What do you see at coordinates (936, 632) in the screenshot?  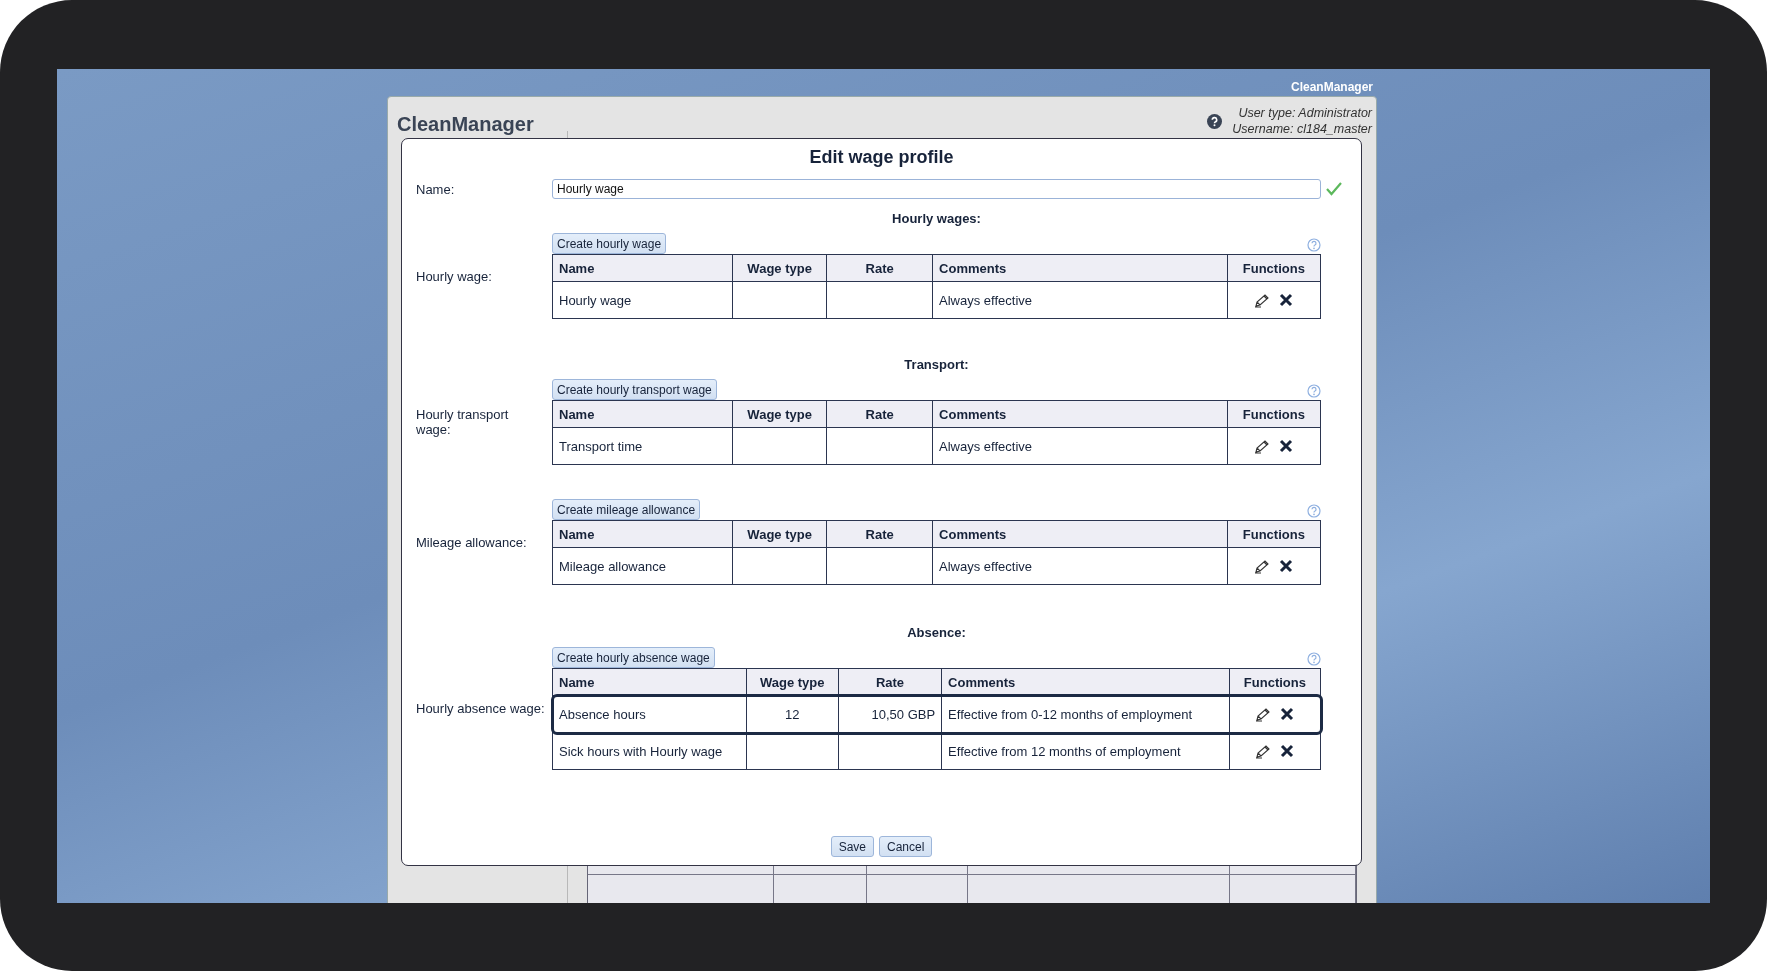 I see `section-heading: Absence:` at bounding box center [936, 632].